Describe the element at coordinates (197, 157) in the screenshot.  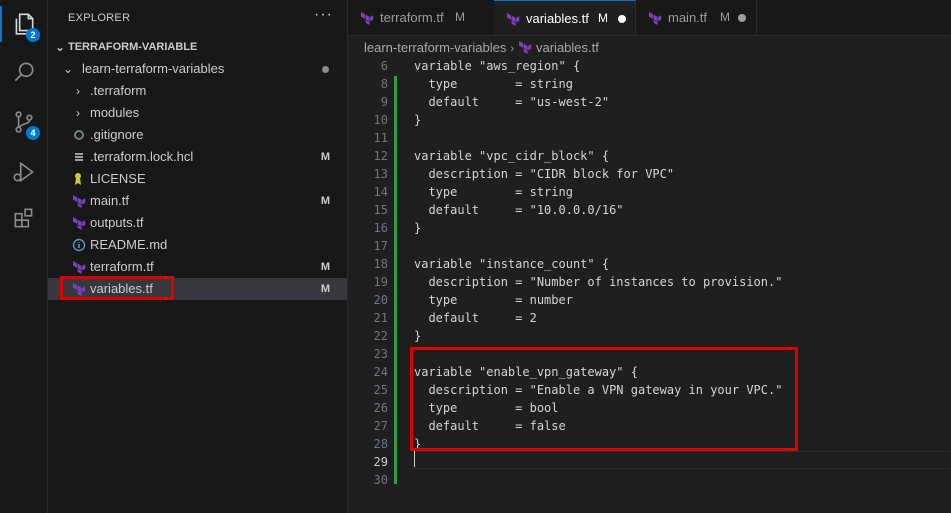
I see `tree-item-terraform-lock: .terraform.lock.hcl M` at that location.